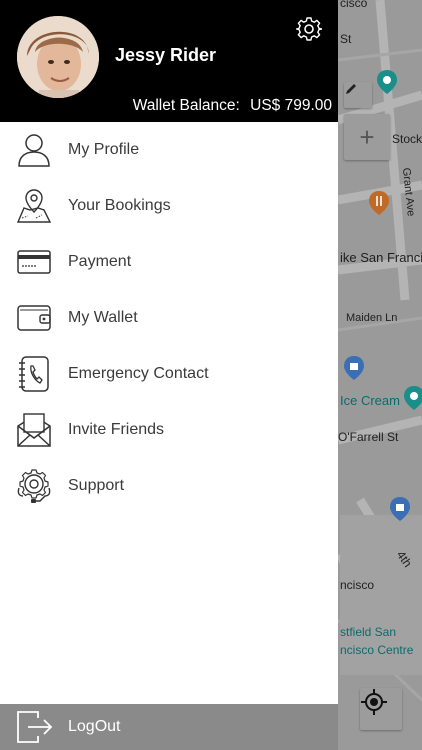  I want to click on wallet-icon, so click(34, 318).